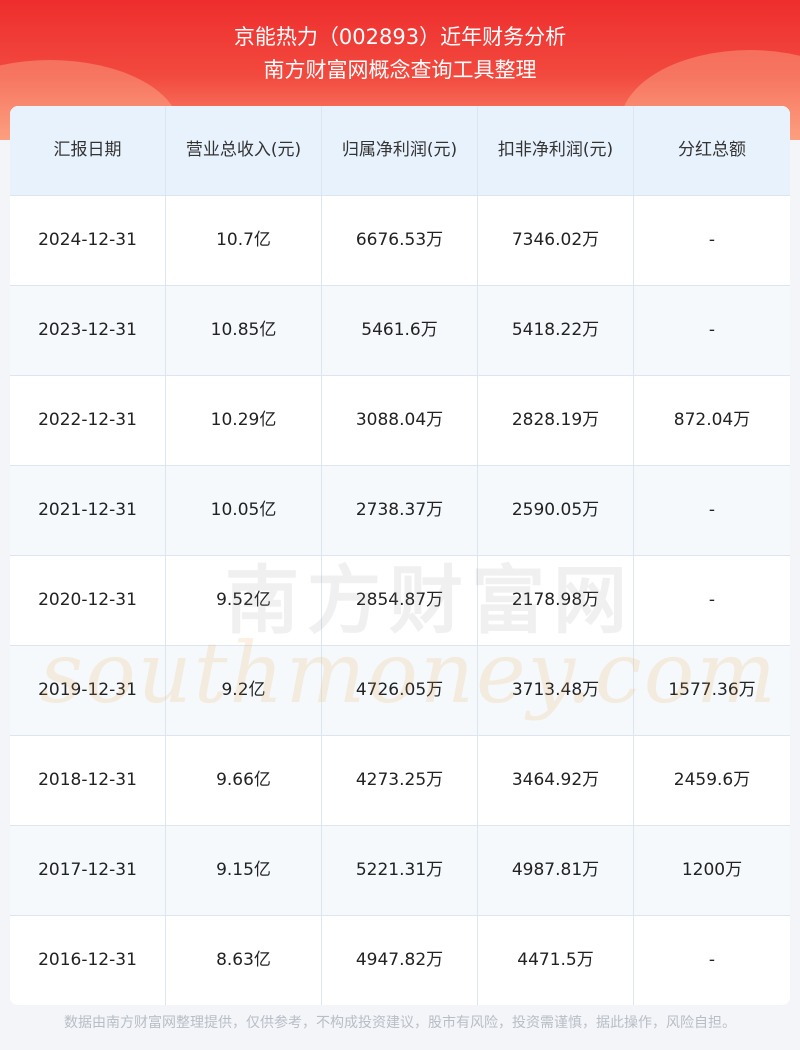 Image resolution: width=800 pixels, height=1050 pixels. Describe the element at coordinates (556, 150) in the screenshot. I see `column-header-deducted-profit: 扣非净利润(元)` at that location.